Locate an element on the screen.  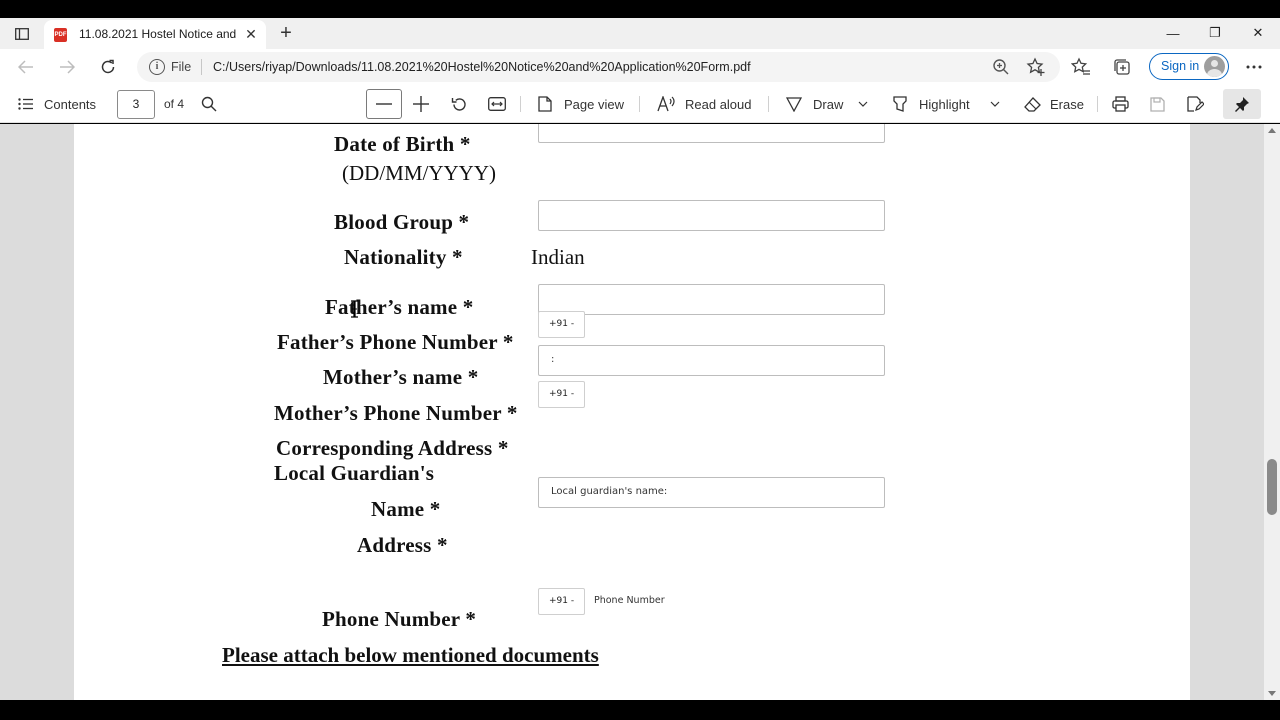
read-aloud-icon is located at coordinates (666, 104).